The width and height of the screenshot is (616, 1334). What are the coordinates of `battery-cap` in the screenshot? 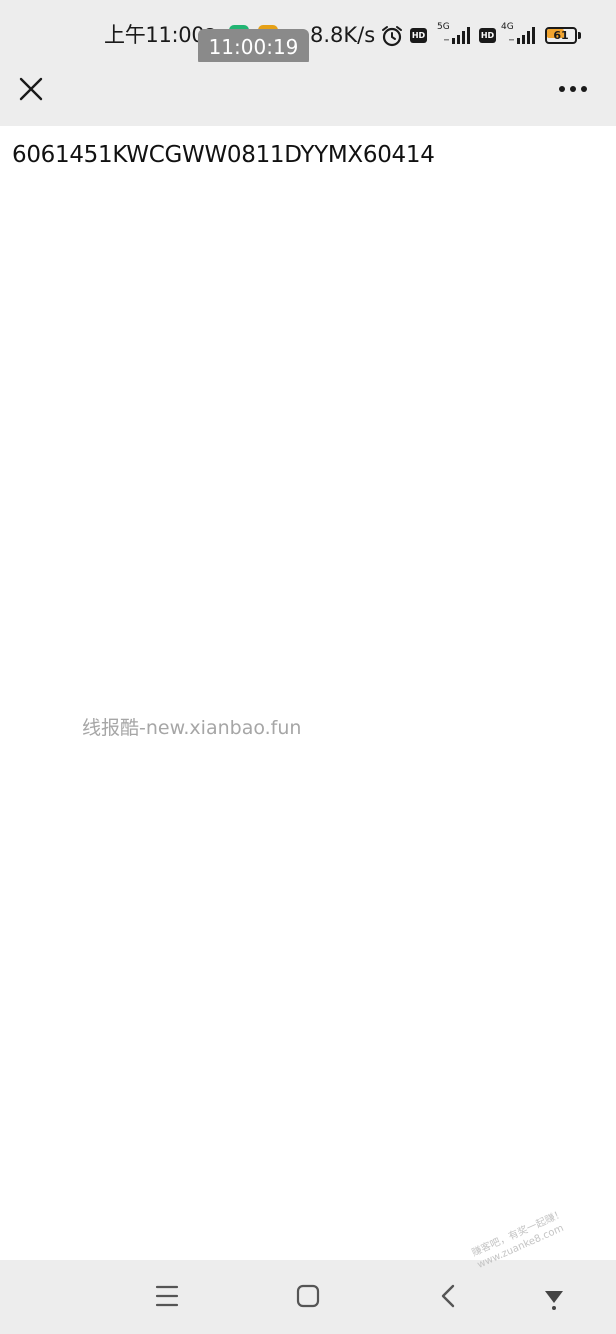 It's located at (579, 35).